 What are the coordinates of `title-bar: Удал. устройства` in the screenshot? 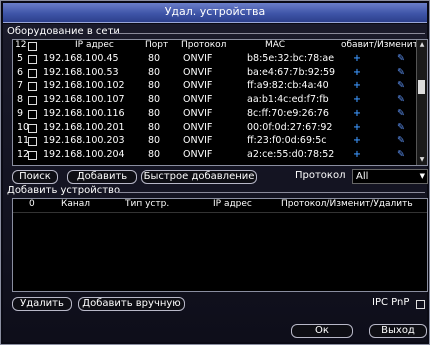 It's located at (215, 13).